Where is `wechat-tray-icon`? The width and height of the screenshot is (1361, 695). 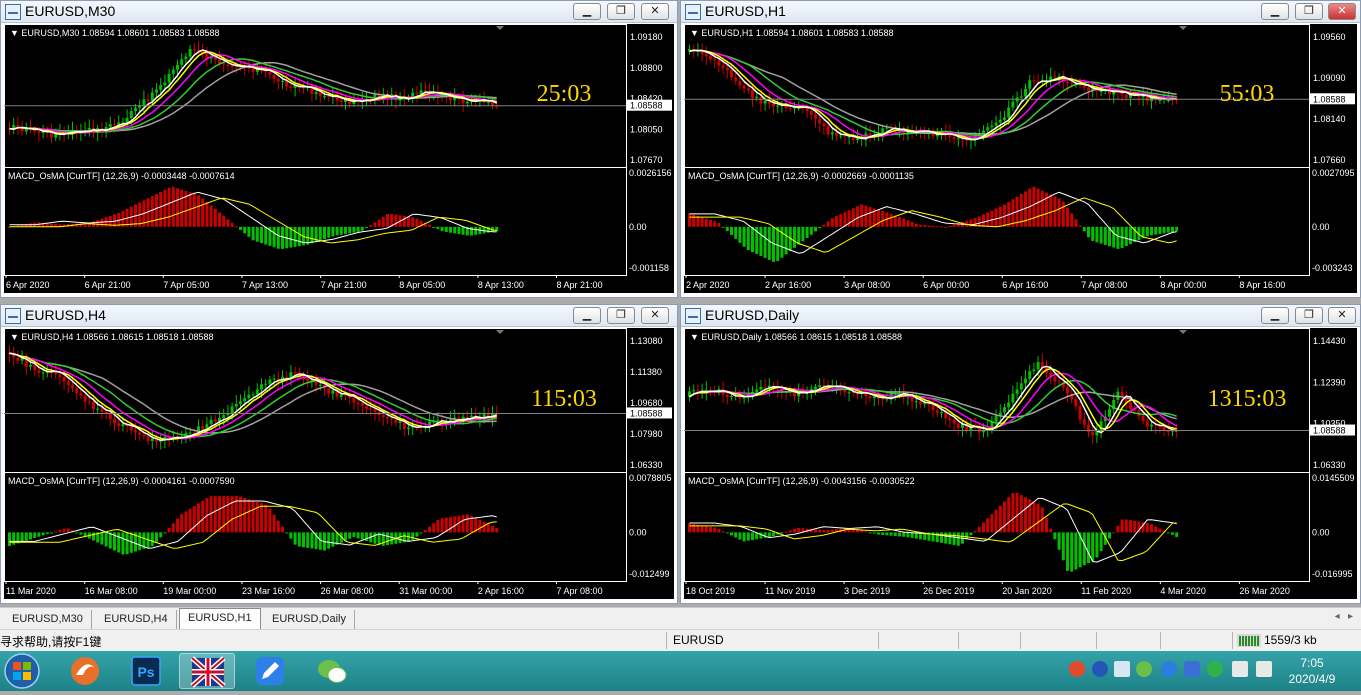 wechat-tray-icon is located at coordinates (1144, 669).